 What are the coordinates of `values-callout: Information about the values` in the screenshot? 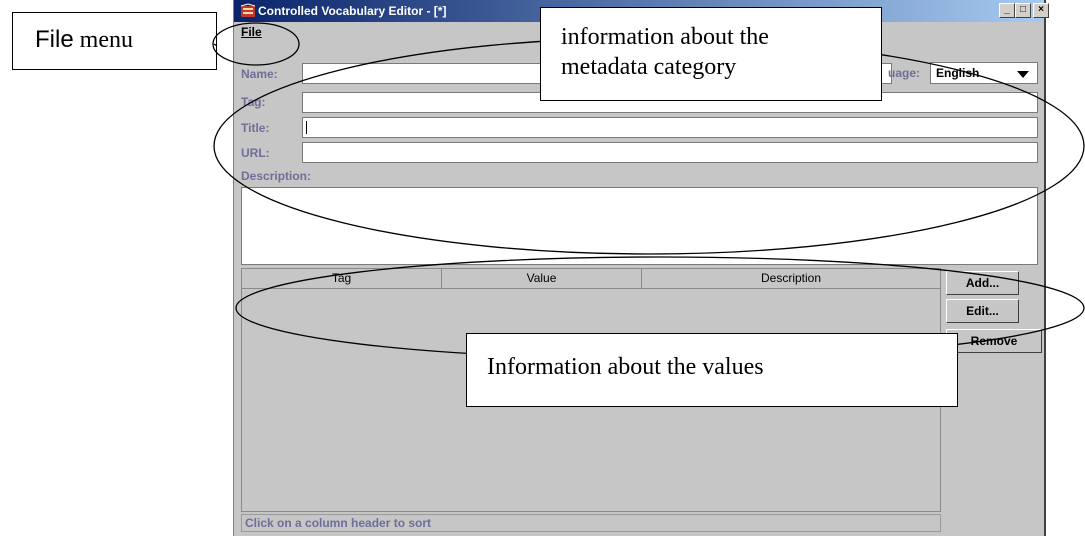 It's located at (712, 370).